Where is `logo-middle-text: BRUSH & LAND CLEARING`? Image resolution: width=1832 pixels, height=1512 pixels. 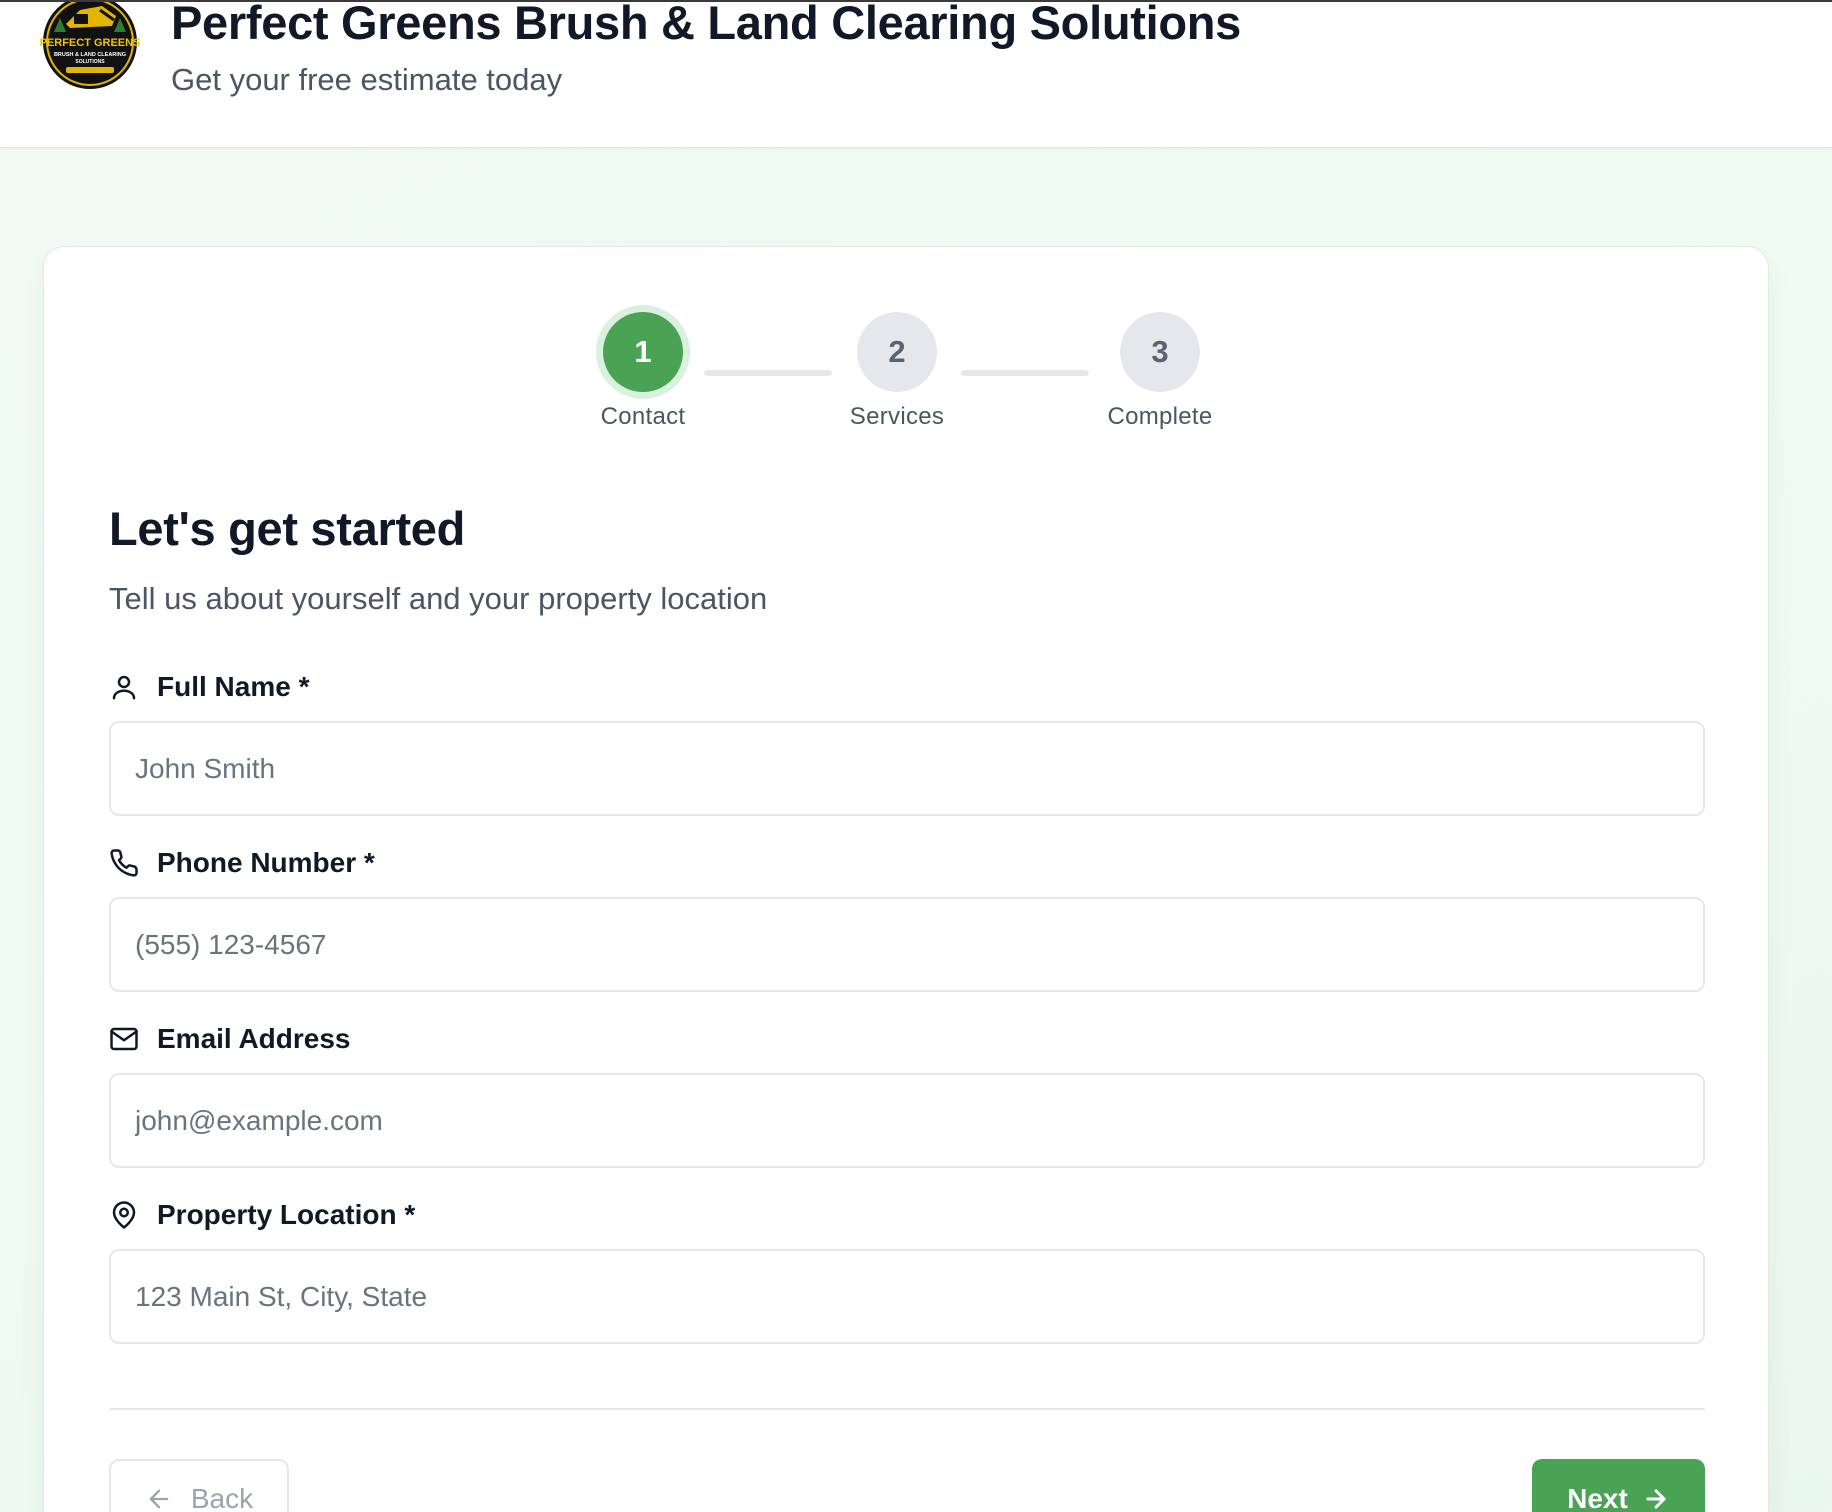 logo-middle-text: BRUSH & LAND CLEARING is located at coordinates (90, 55).